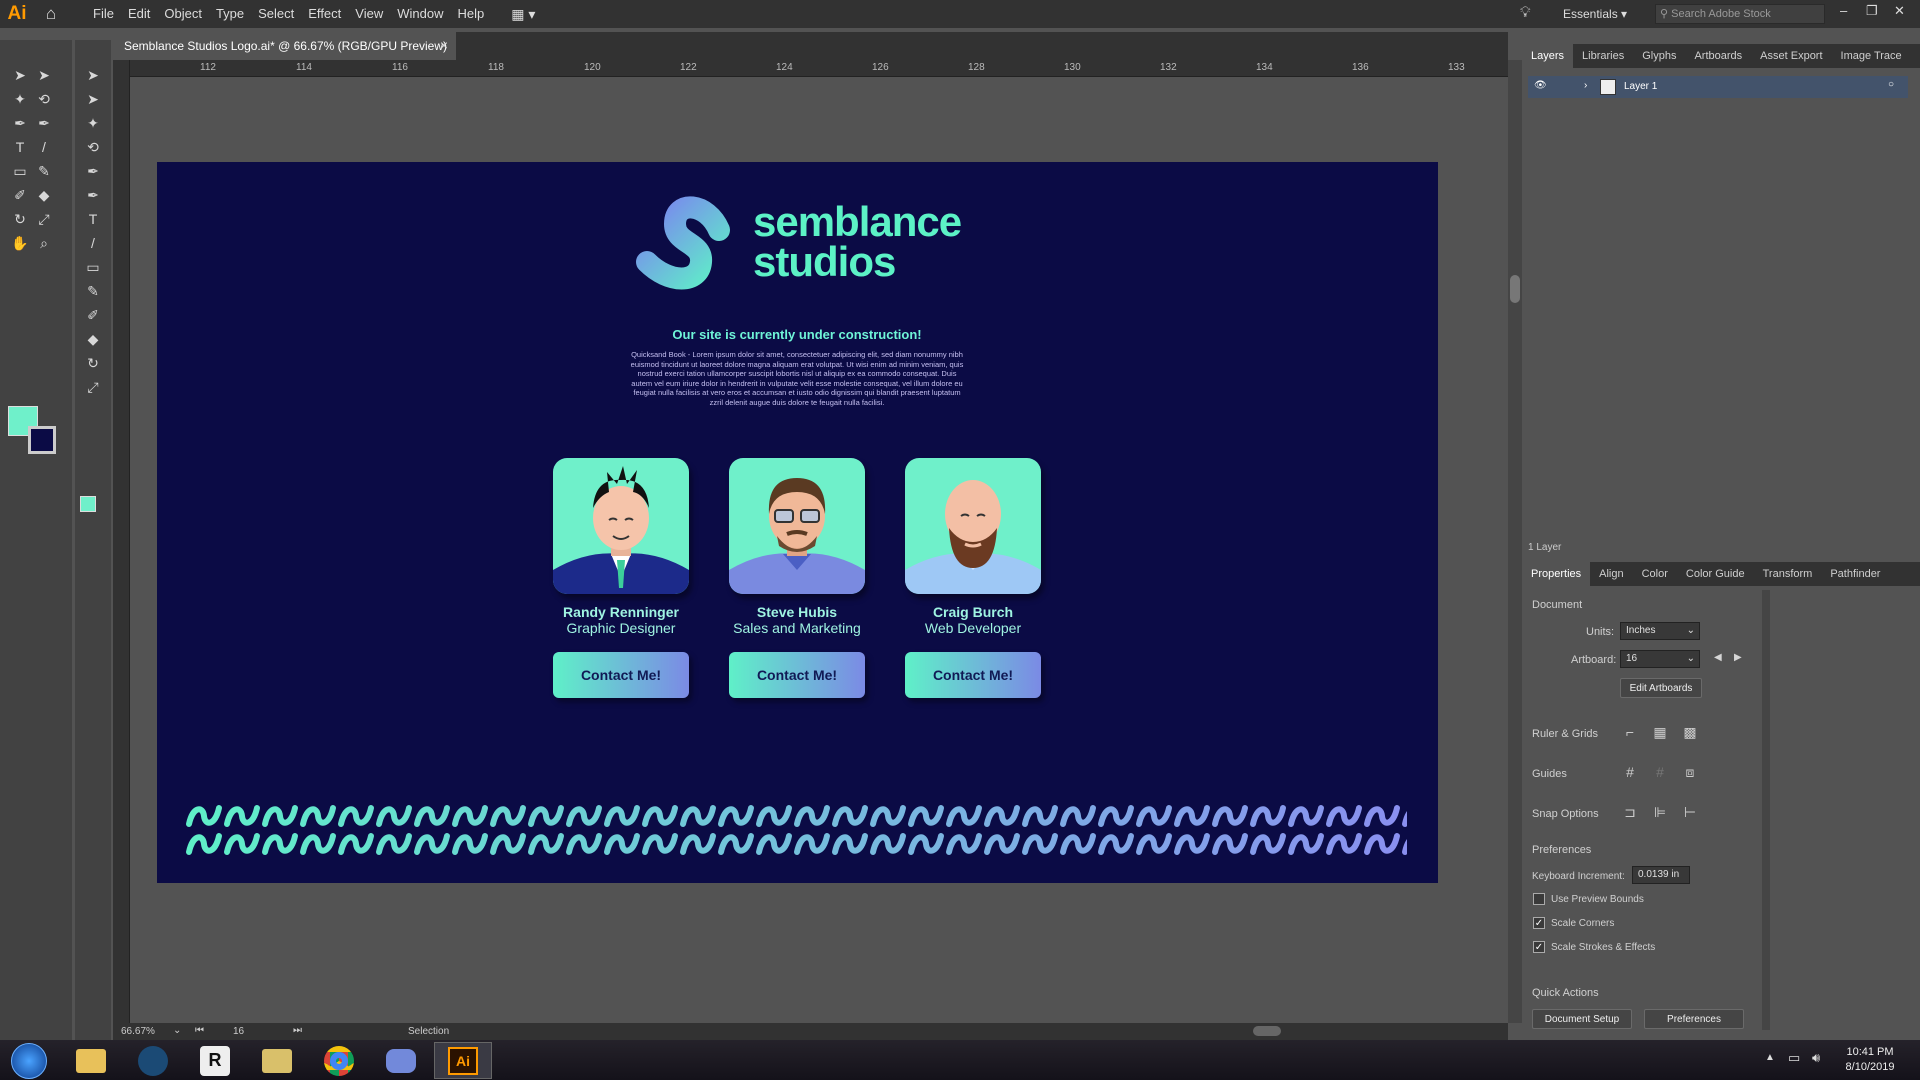  What do you see at coordinates (1539, 947) in the screenshot?
I see `scale-strokes-checkbox: ✓` at bounding box center [1539, 947].